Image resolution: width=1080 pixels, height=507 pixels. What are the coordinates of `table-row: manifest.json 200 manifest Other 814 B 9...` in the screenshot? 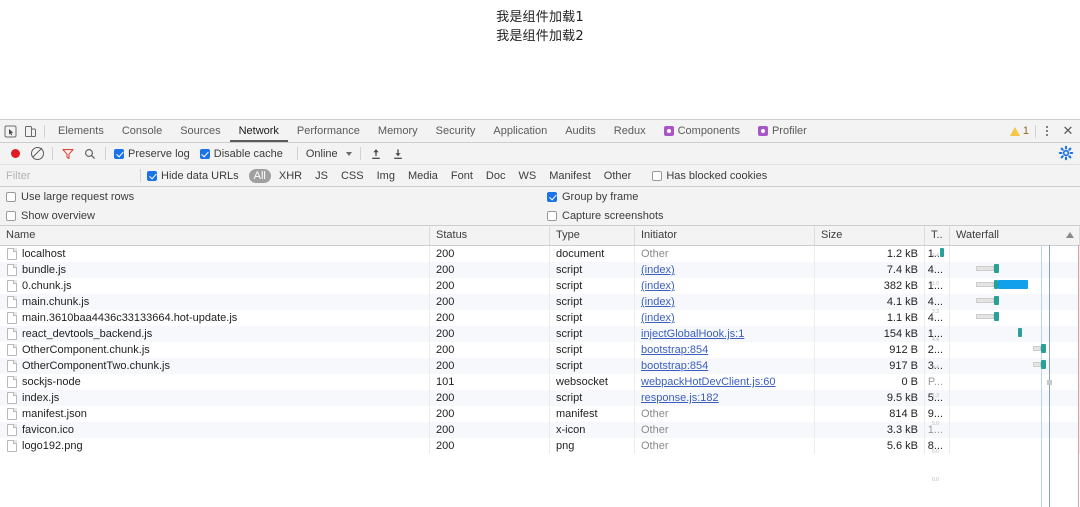 It's located at (540, 414).